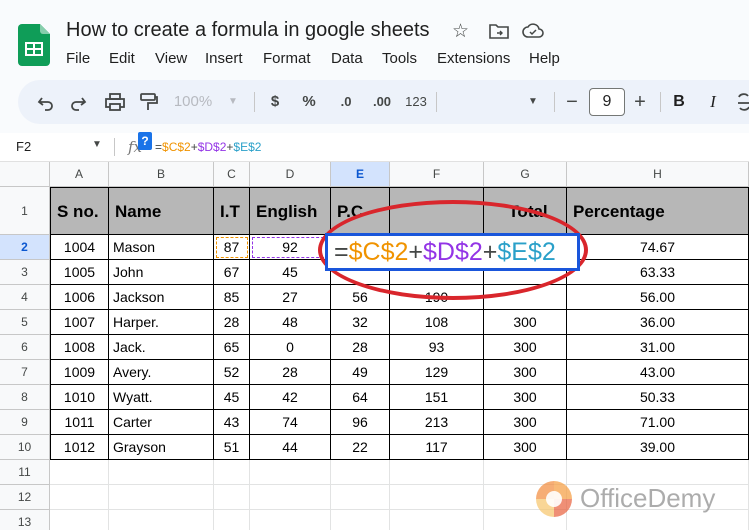 The width and height of the screenshot is (749, 530). I want to click on row-header-9: 9, so click(25, 422).